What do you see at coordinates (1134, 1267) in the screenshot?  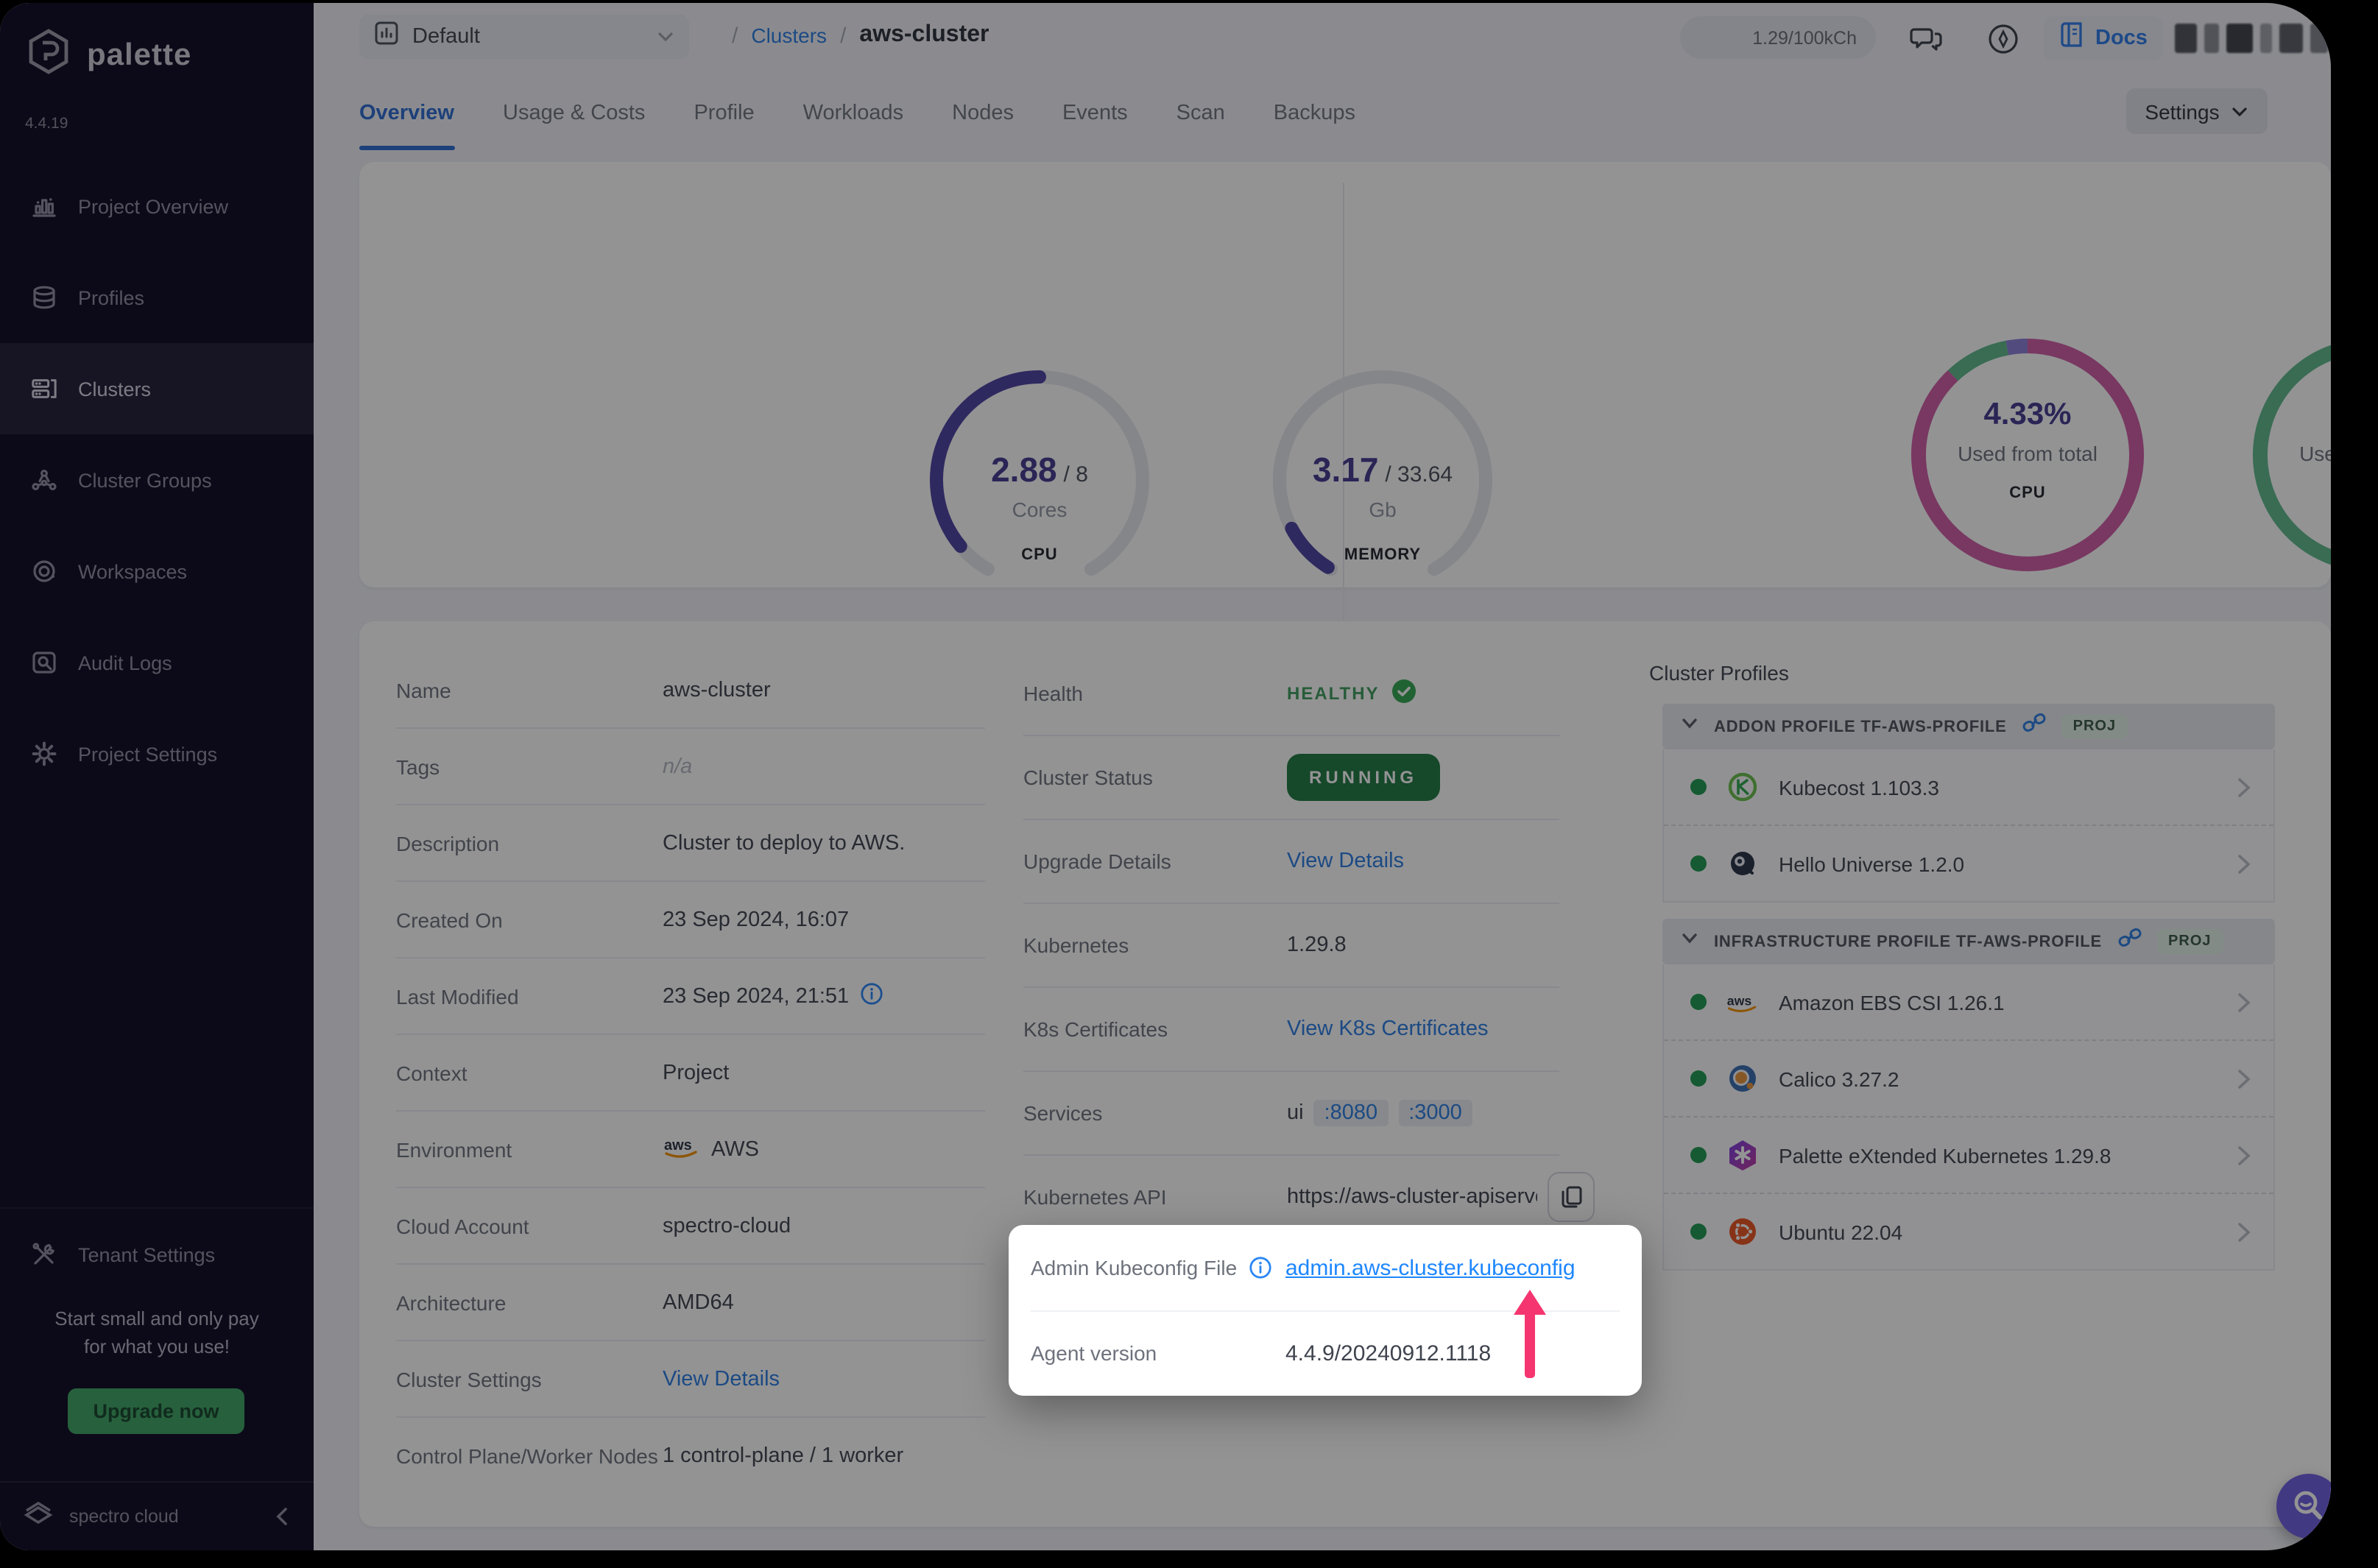 I see `admin-kubeconfig-label: Admin Kubeconfig File` at bounding box center [1134, 1267].